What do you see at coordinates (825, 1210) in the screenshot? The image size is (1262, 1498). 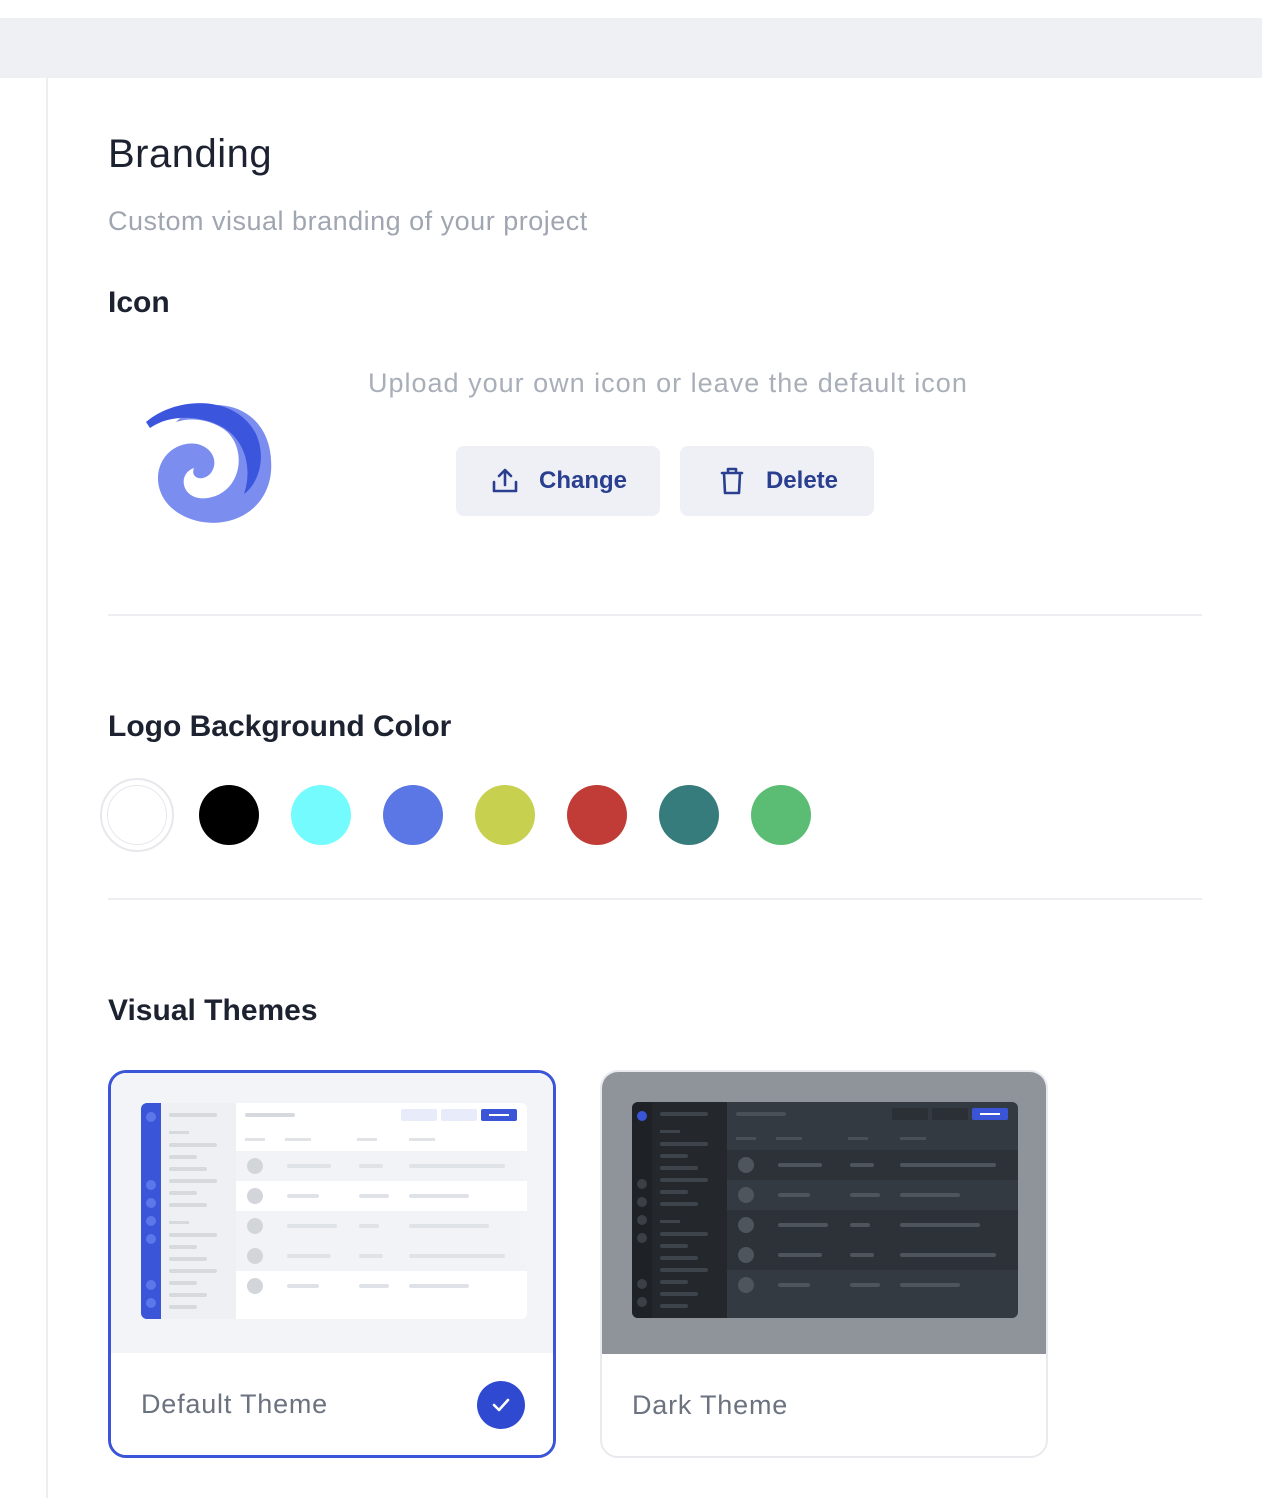 I see `dark-theme-thumbnail` at bounding box center [825, 1210].